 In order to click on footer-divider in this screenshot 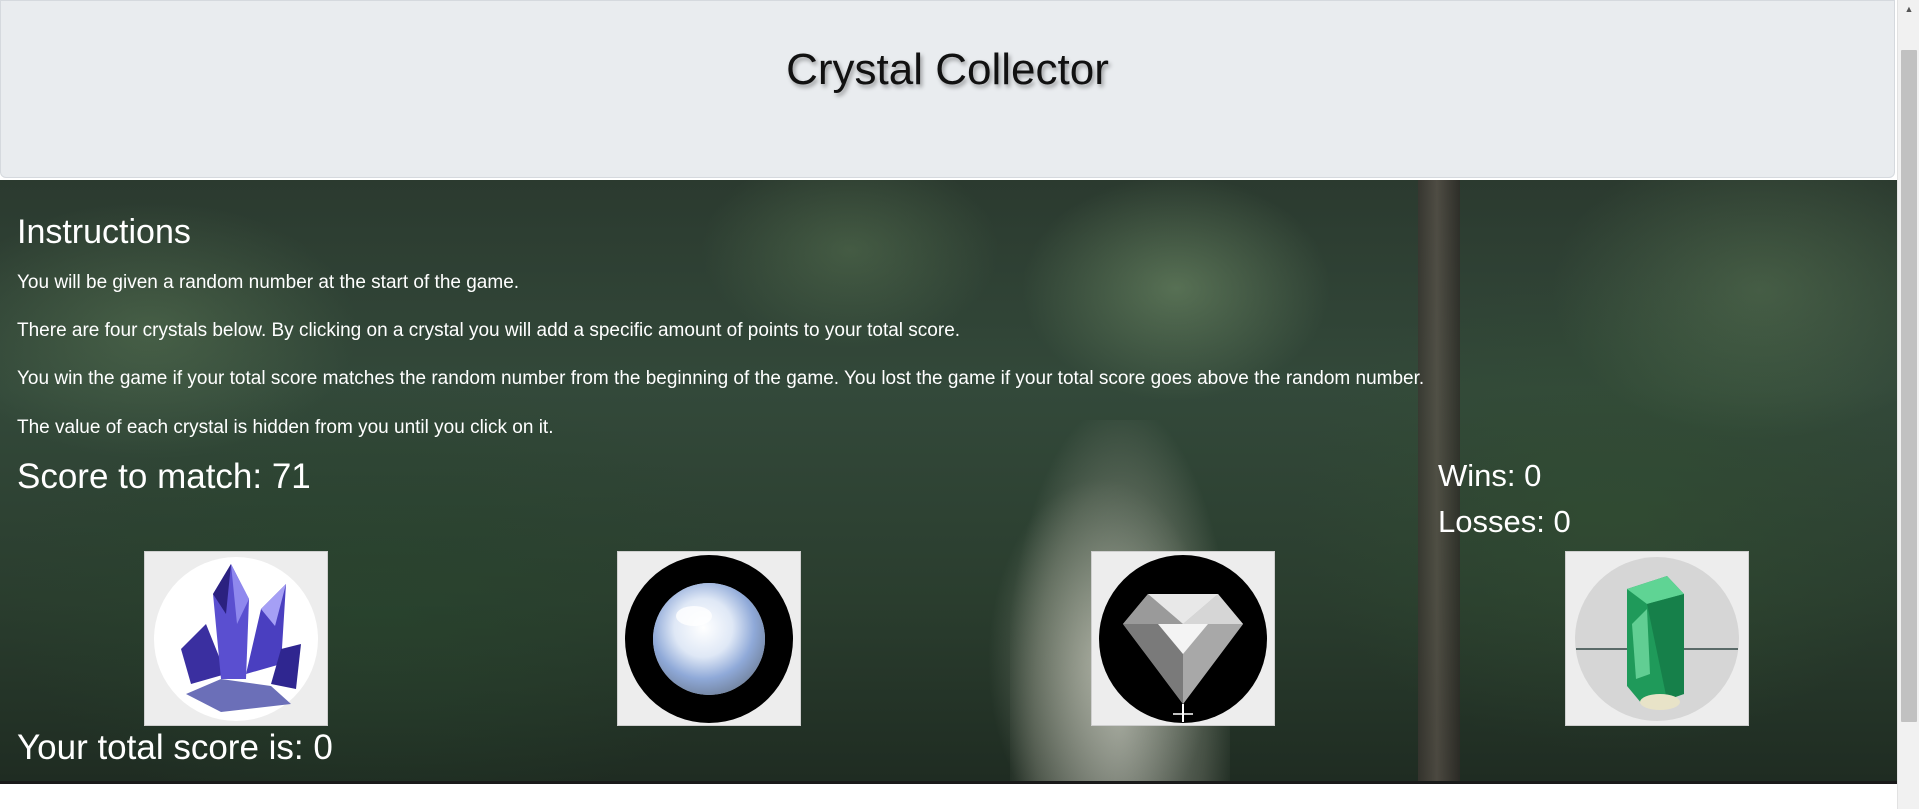, I will do `click(948, 782)`.